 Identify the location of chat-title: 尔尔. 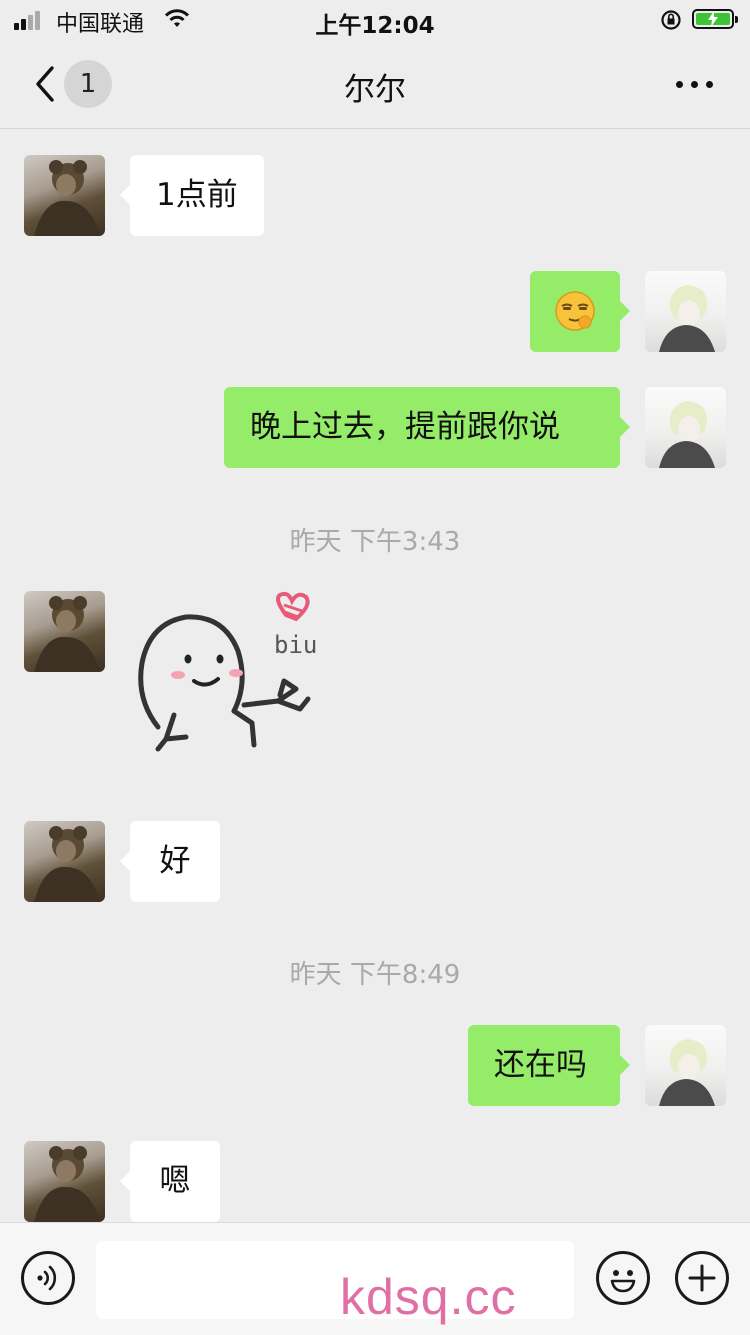
(375, 90).